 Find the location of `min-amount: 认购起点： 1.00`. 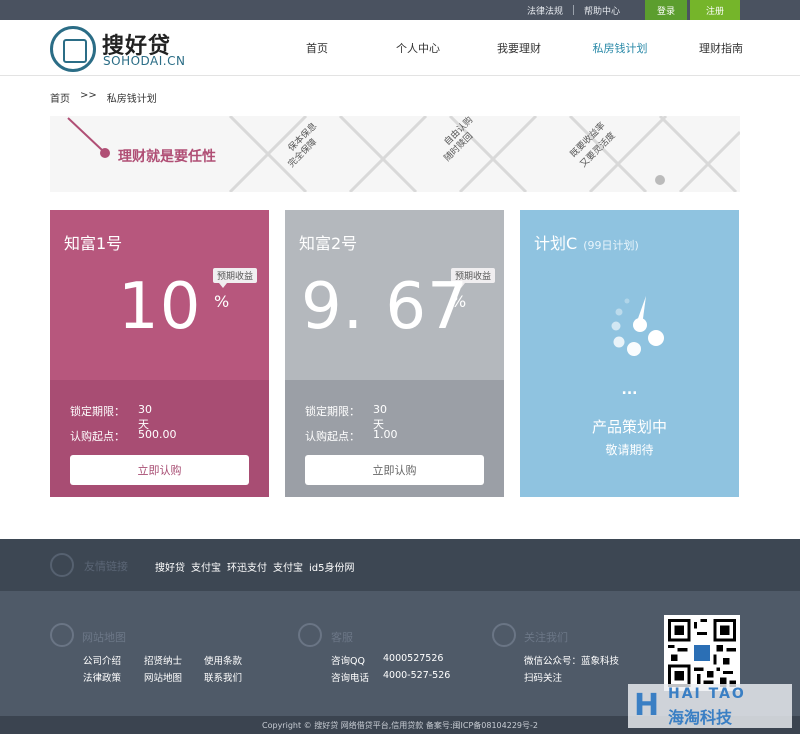

min-amount: 认购起点： 1.00 is located at coordinates (351, 436).